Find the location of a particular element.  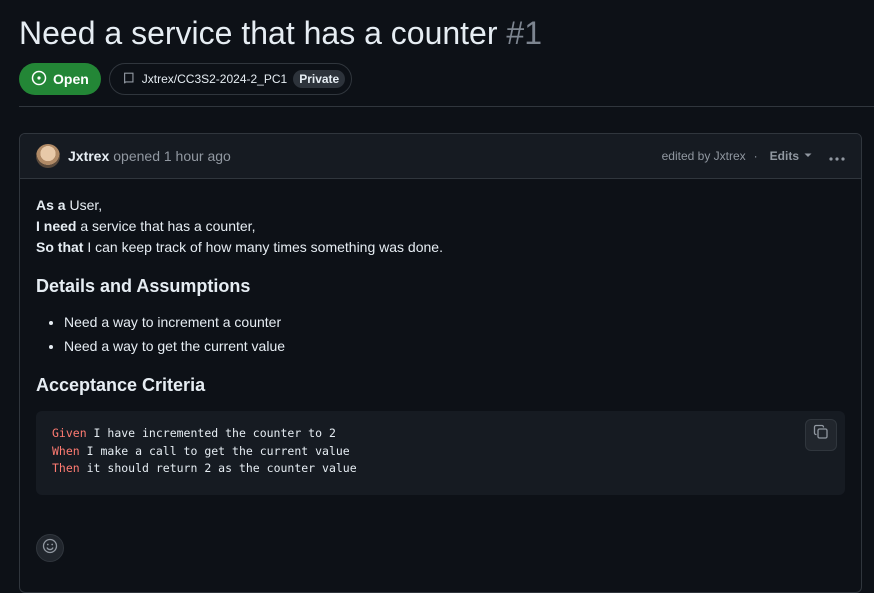

kebab-icon is located at coordinates (837, 156).